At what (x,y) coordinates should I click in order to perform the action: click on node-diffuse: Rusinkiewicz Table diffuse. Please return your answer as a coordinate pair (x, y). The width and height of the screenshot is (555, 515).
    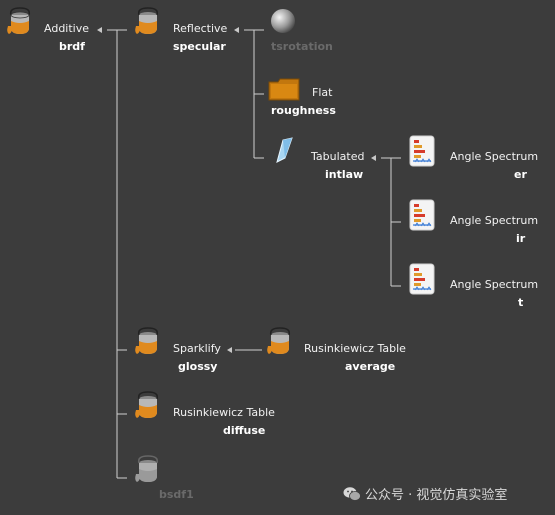
    Looking at the image, I should click on (204, 414).